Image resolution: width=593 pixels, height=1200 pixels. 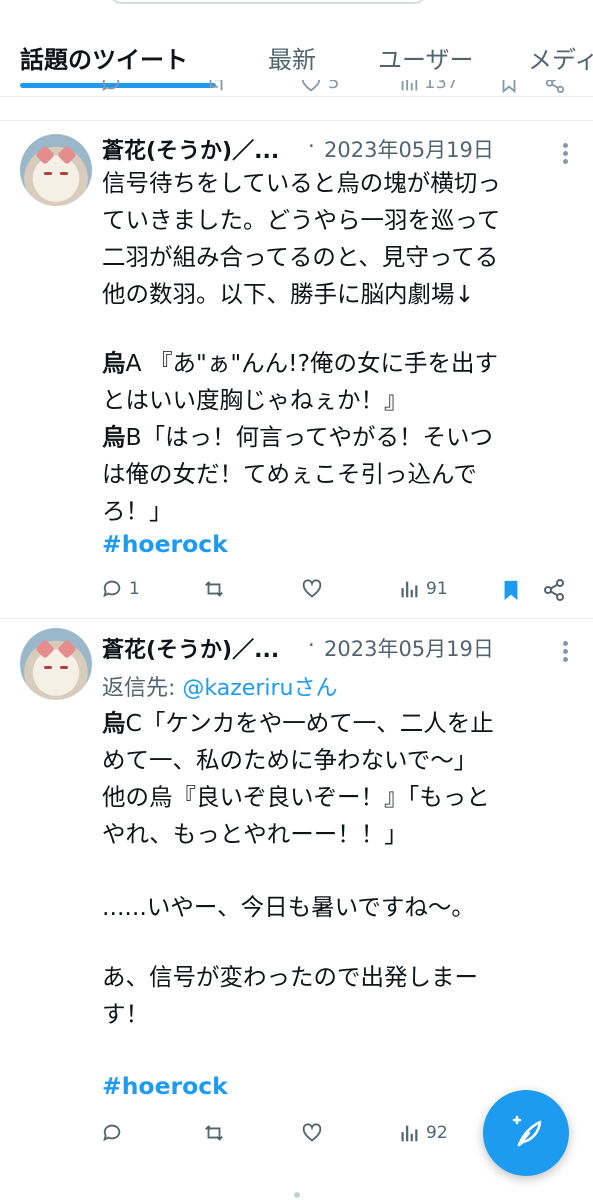 What do you see at coordinates (441, 86) in the screenshot?
I see `views-count: 137` at bounding box center [441, 86].